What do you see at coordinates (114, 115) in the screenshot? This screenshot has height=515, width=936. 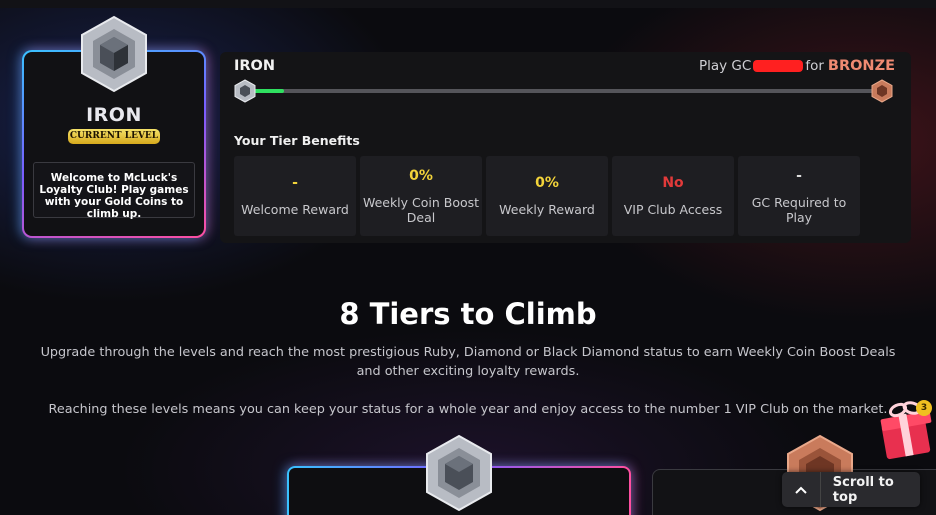 I see `current-level-name: IRON` at bounding box center [114, 115].